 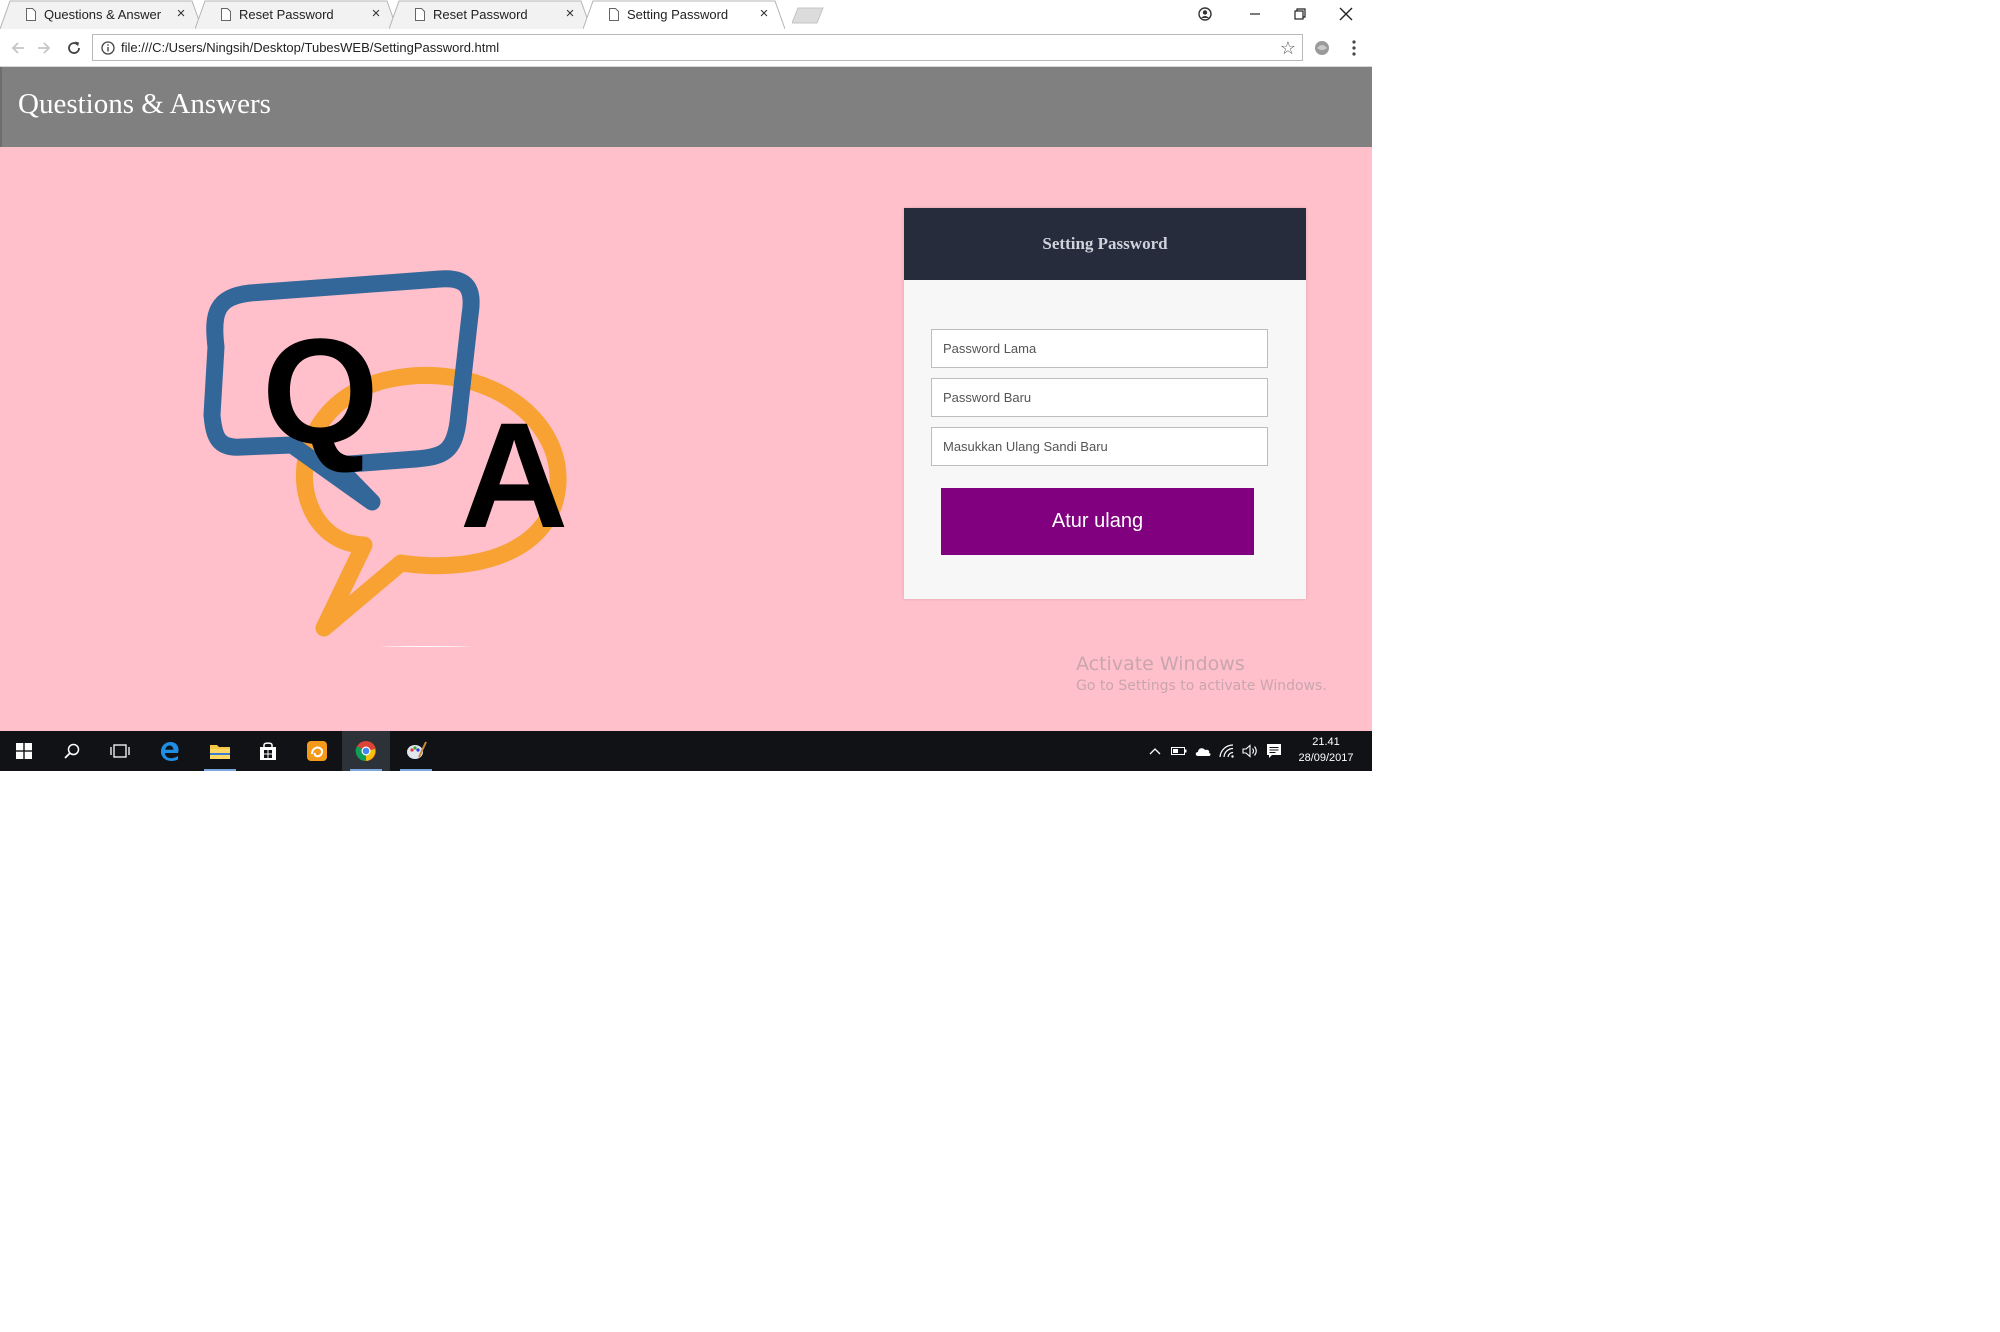 I want to click on forward-button, so click(x=44, y=48).